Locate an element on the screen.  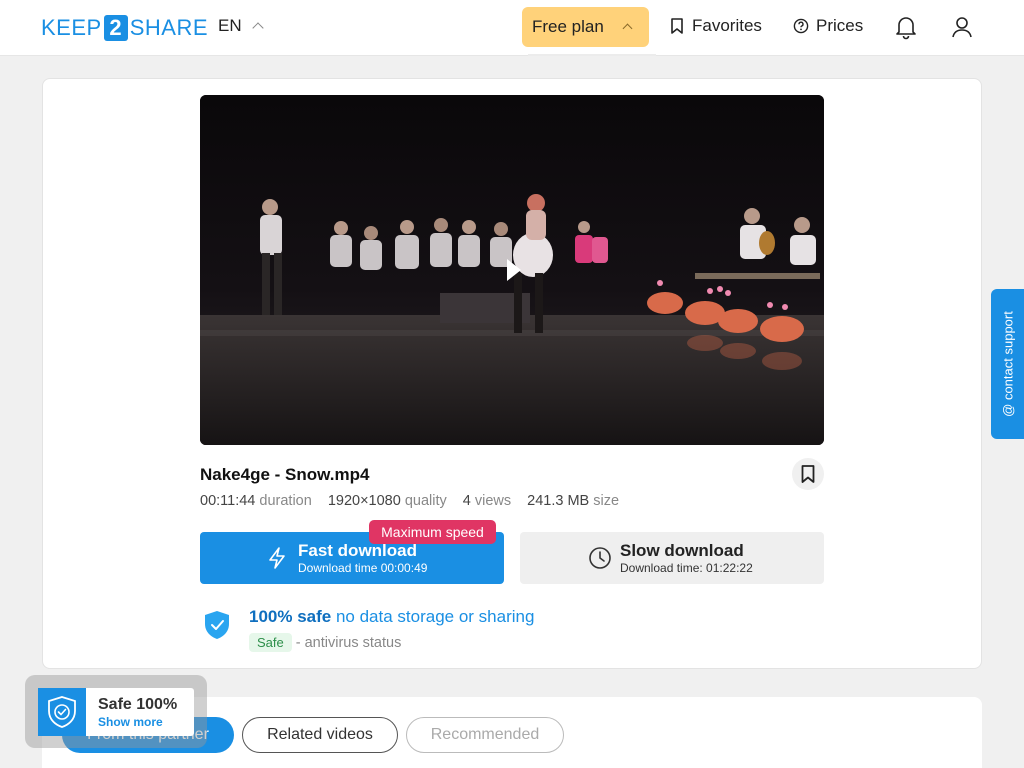
language-selector: EN is located at coordinates (241, 26).